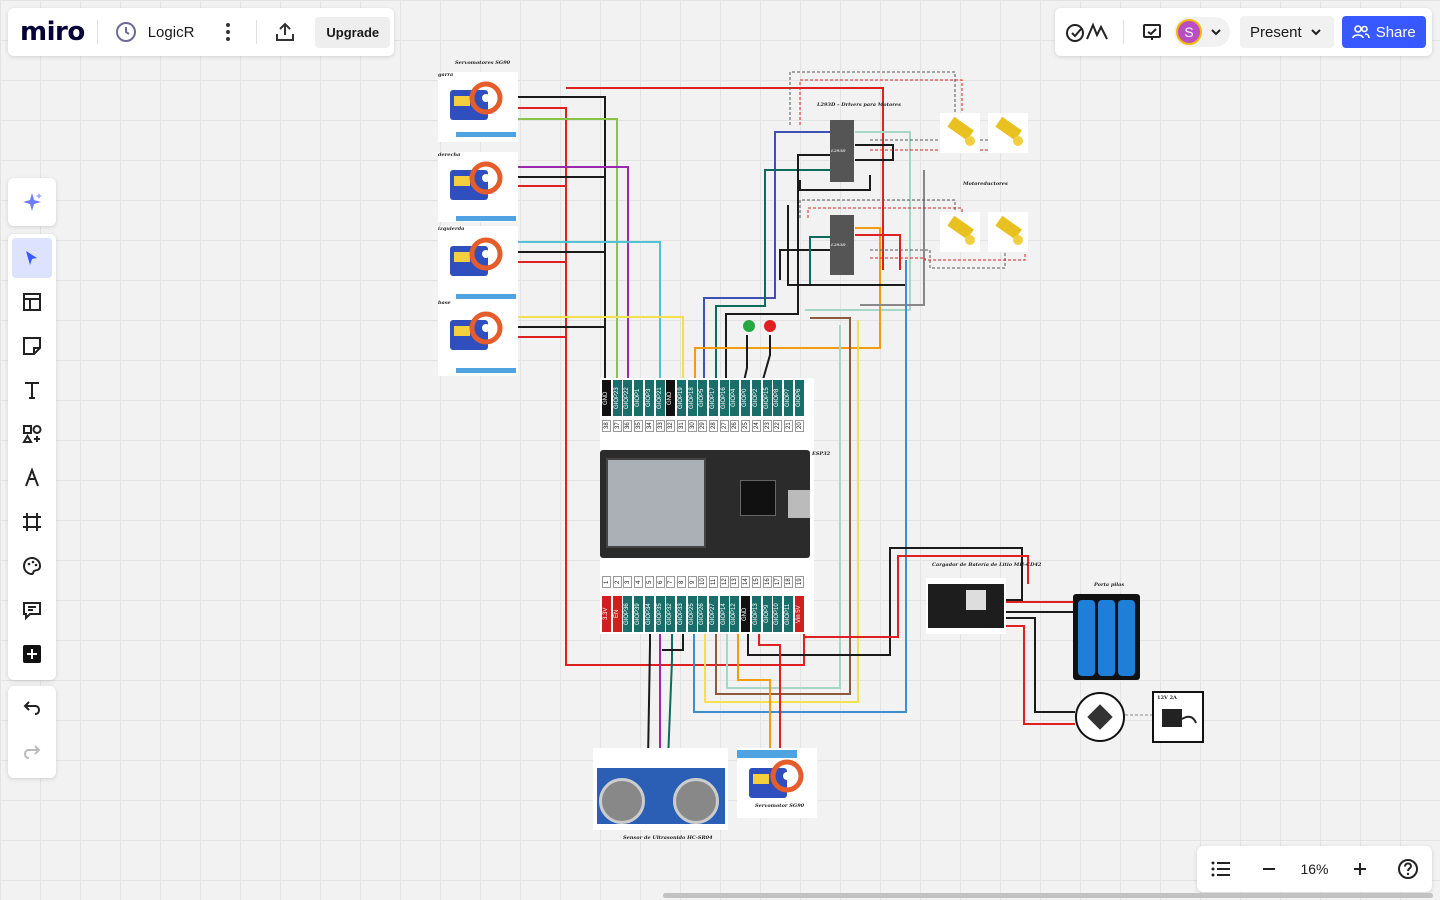 The width and height of the screenshot is (1440, 900). I want to click on servo-garra: garra, so click(478, 107).